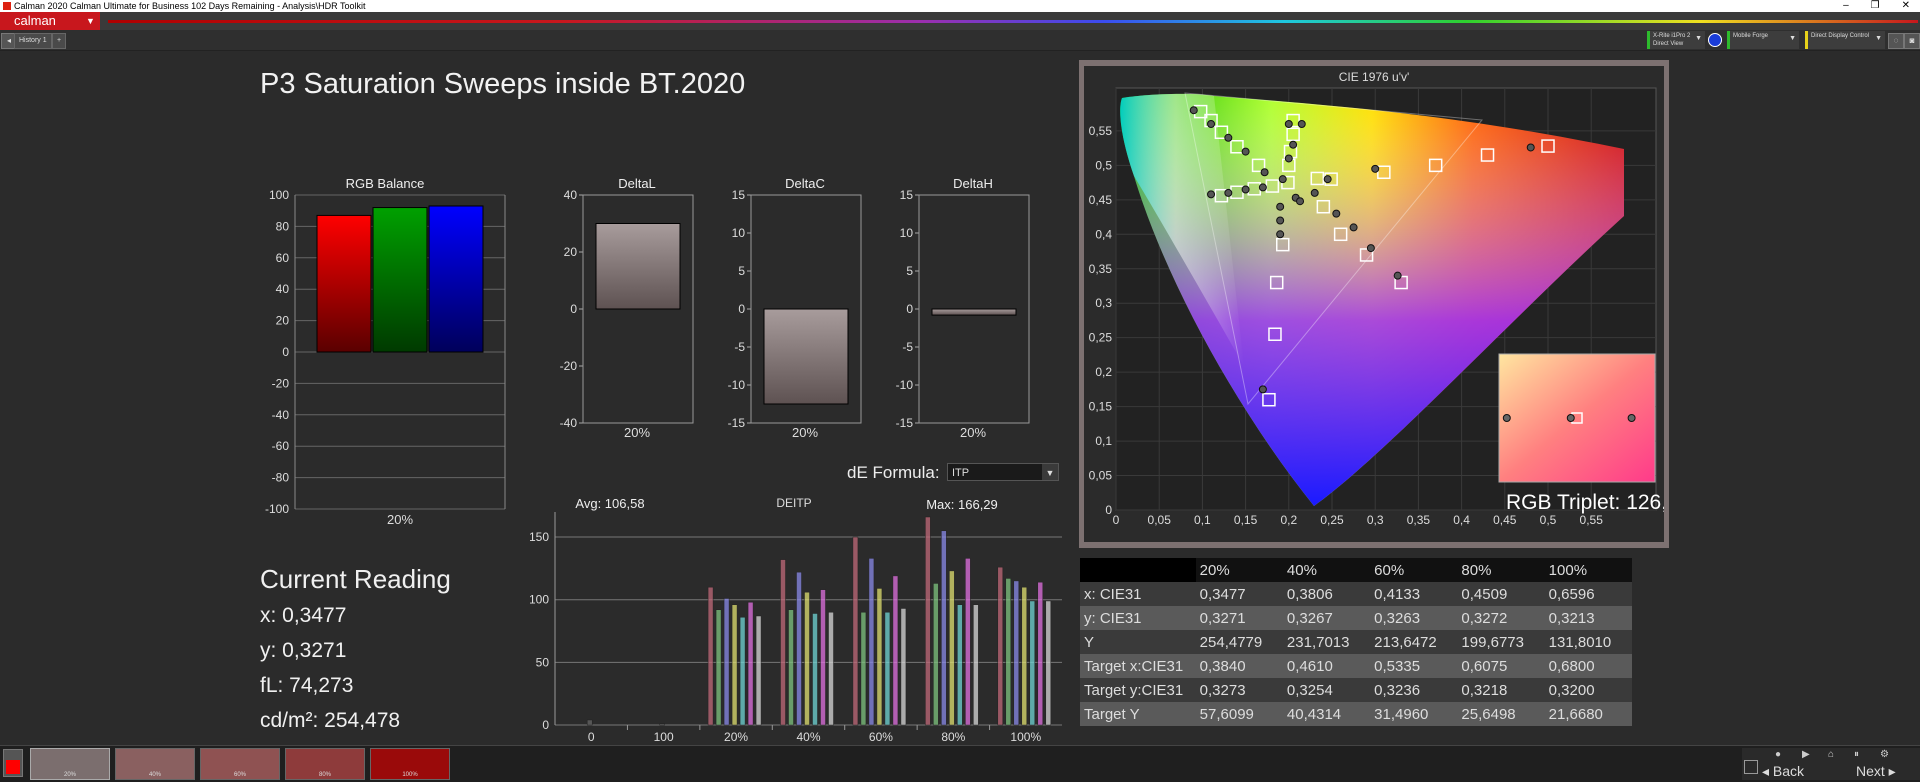 The width and height of the screenshot is (1920, 782). What do you see at coordinates (155, 764) in the screenshot?
I see `swatch-40: 40%` at bounding box center [155, 764].